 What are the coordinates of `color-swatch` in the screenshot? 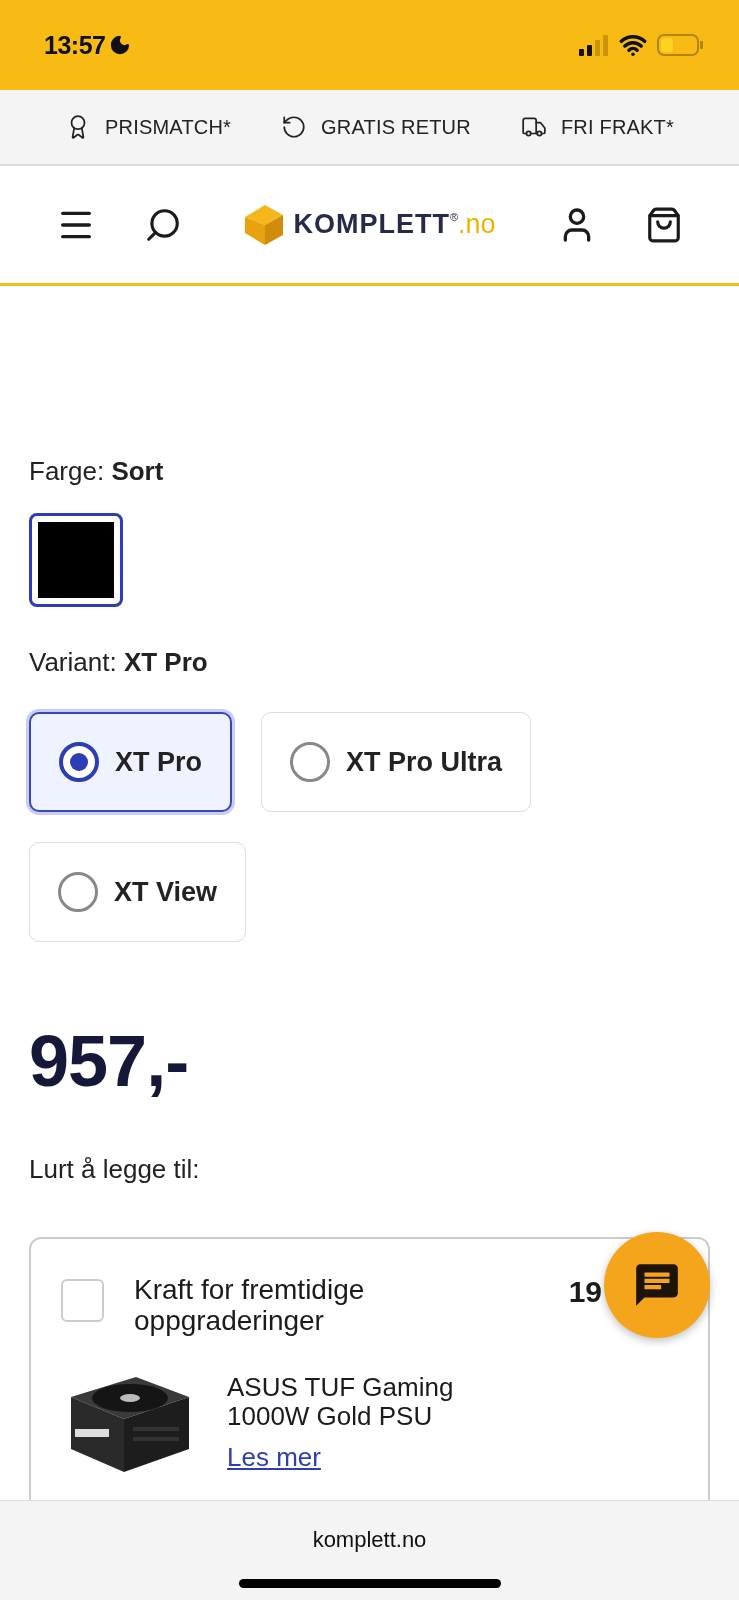 It's located at (76, 560).